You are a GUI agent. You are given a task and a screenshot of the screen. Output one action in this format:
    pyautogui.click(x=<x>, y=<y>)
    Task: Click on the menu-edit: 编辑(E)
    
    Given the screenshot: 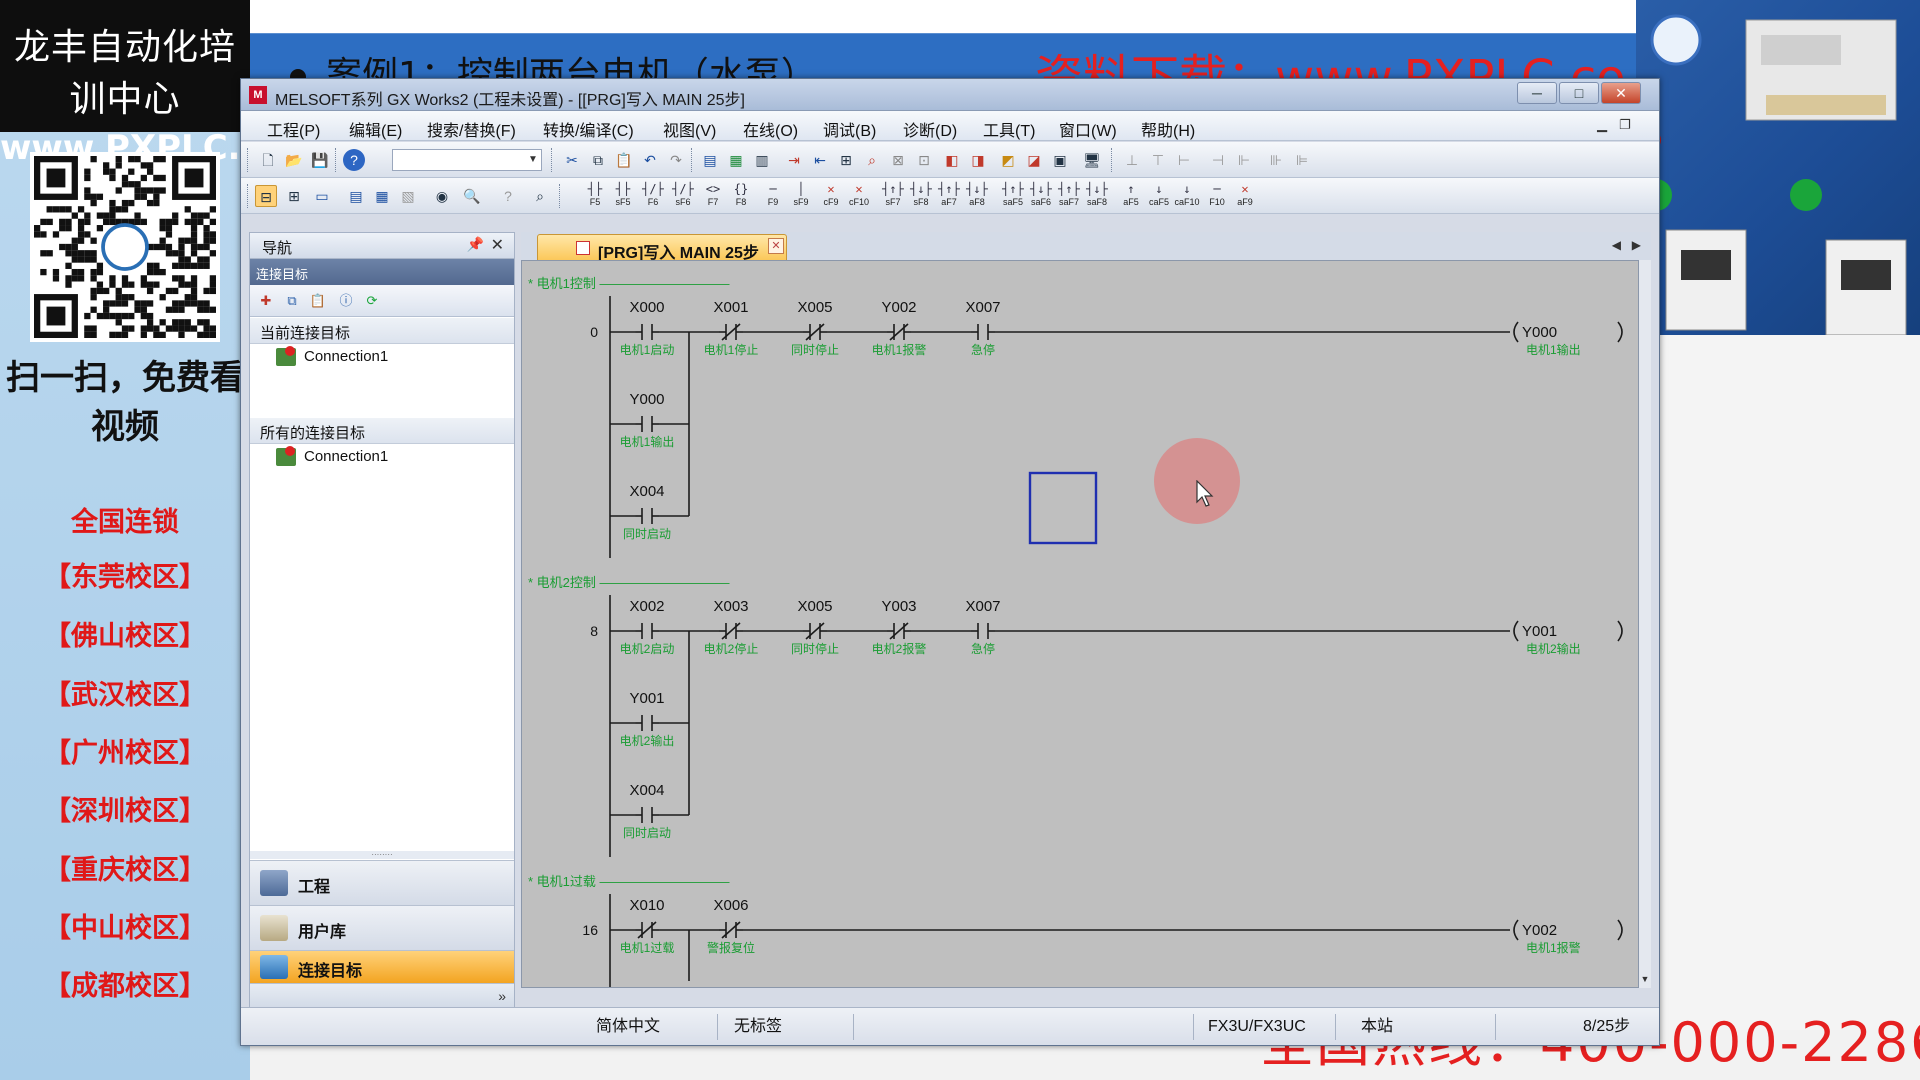 What is the action you would take?
    pyautogui.click(x=375, y=129)
    